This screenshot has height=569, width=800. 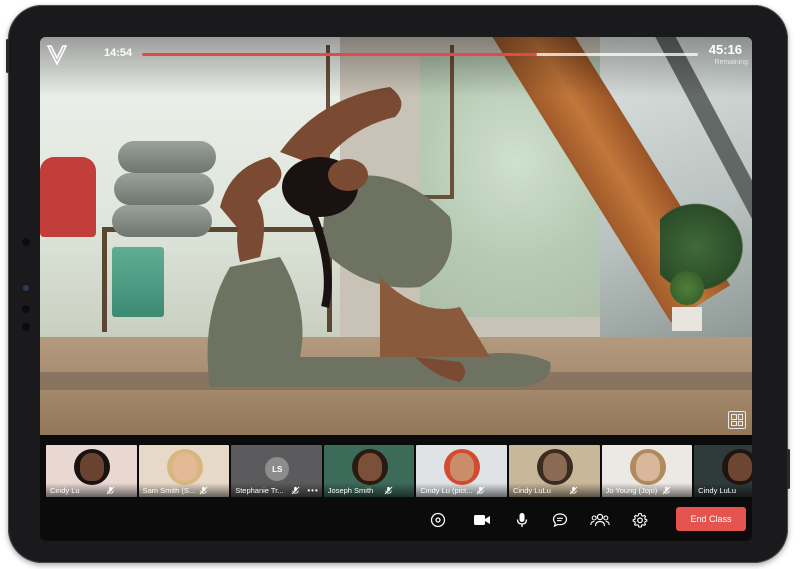 What do you see at coordinates (350, 490) in the screenshot?
I see `participant-name: Joseph Smith` at bounding box center [350, 490].